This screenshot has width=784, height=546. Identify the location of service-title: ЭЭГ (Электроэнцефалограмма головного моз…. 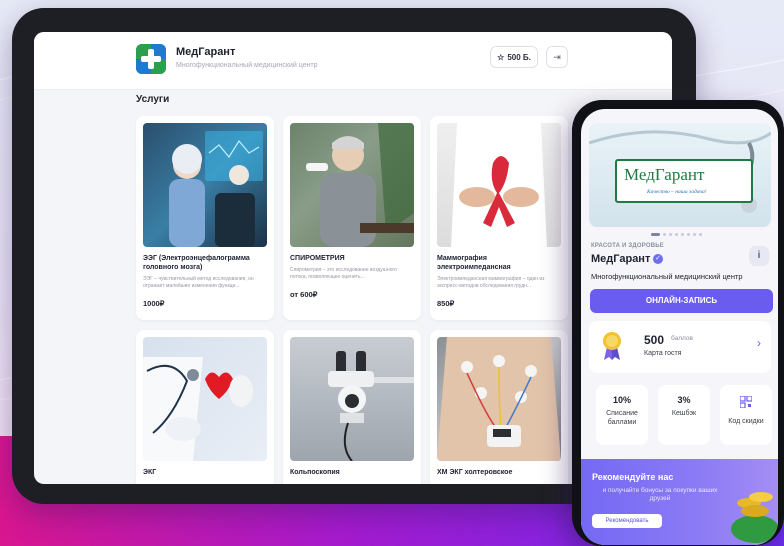
(196, 263).